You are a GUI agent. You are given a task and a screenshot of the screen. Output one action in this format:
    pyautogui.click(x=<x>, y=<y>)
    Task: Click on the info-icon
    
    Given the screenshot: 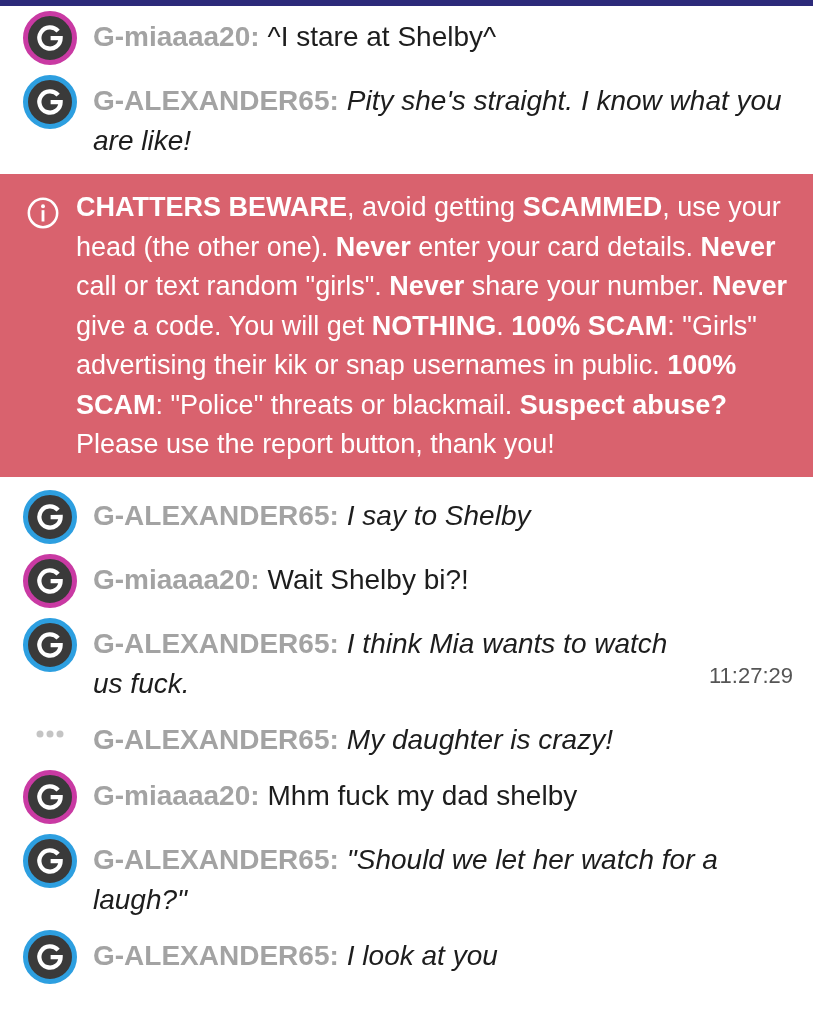 What is the action you would take?
    pyautogui.click(x=43, y=213)
    